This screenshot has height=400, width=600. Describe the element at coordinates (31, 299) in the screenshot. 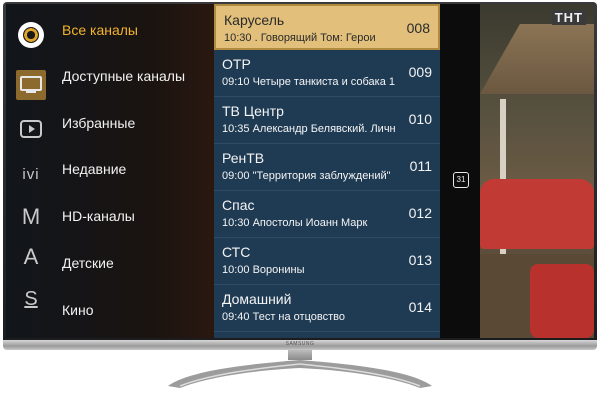

I see `s-icon: S` at that location.